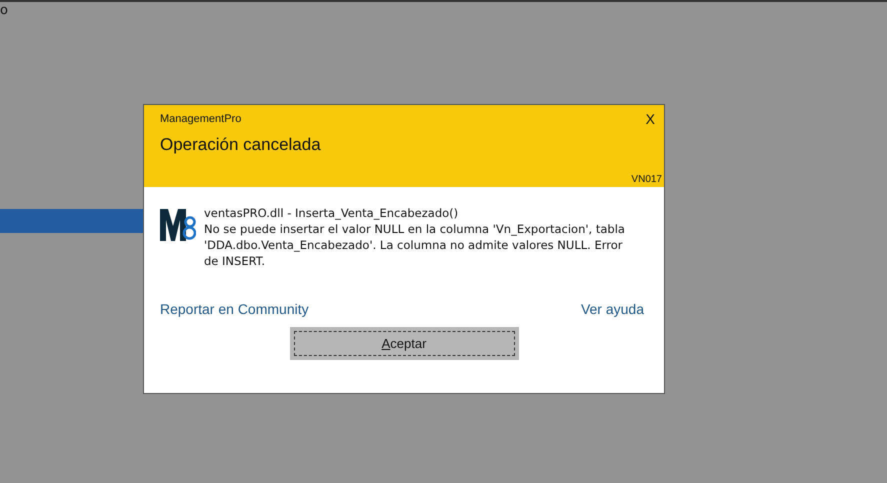 The height and width of the screenshot is (483, 887). Describe the element at coordinates (404, 343) in the screenshot. I see `accept-button: Aceptar` at that location.